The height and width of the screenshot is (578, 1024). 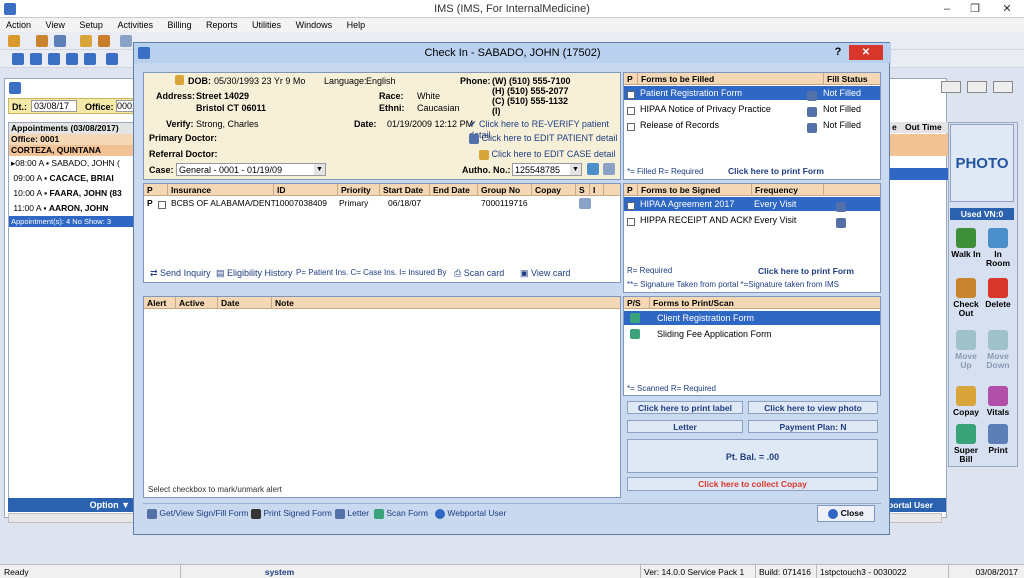 I want to click on edit-case-link: Click here to EDIT CASE detail, so click(x=547, y=154).